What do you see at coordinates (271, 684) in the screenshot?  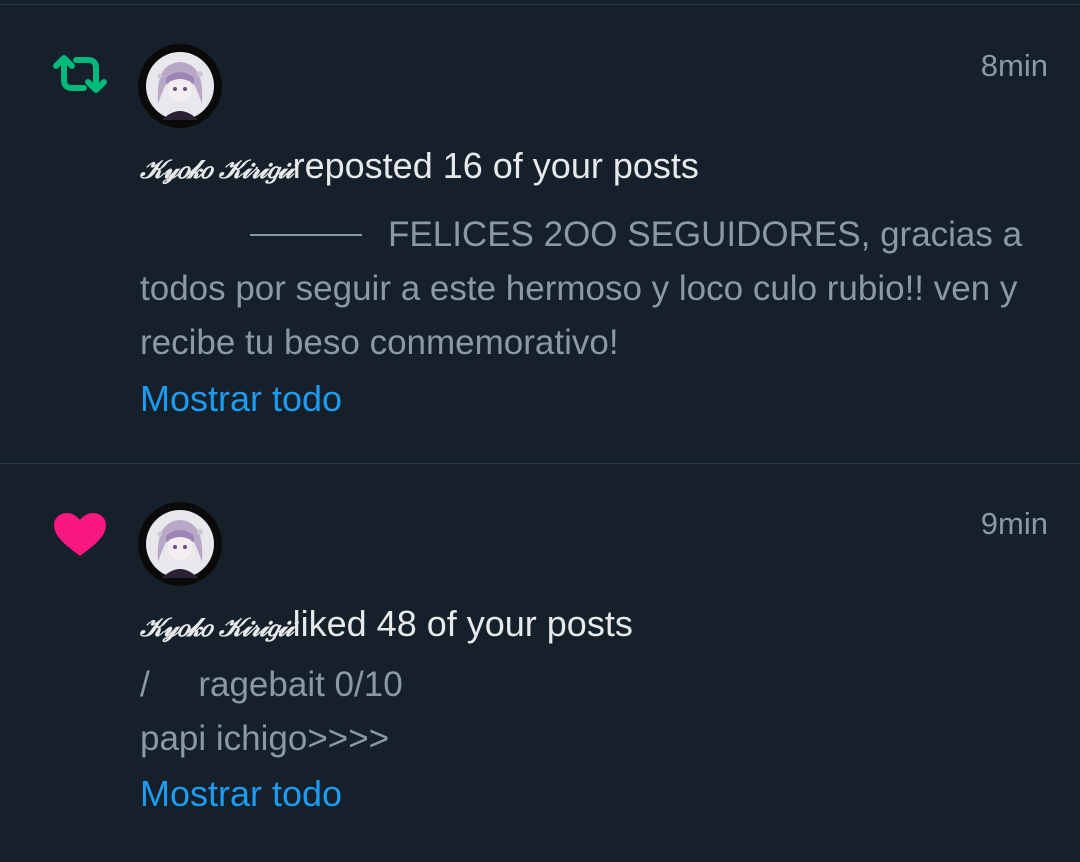 I see `snippet-line: / ragebait 0/10` at bounding box center [271, 684].